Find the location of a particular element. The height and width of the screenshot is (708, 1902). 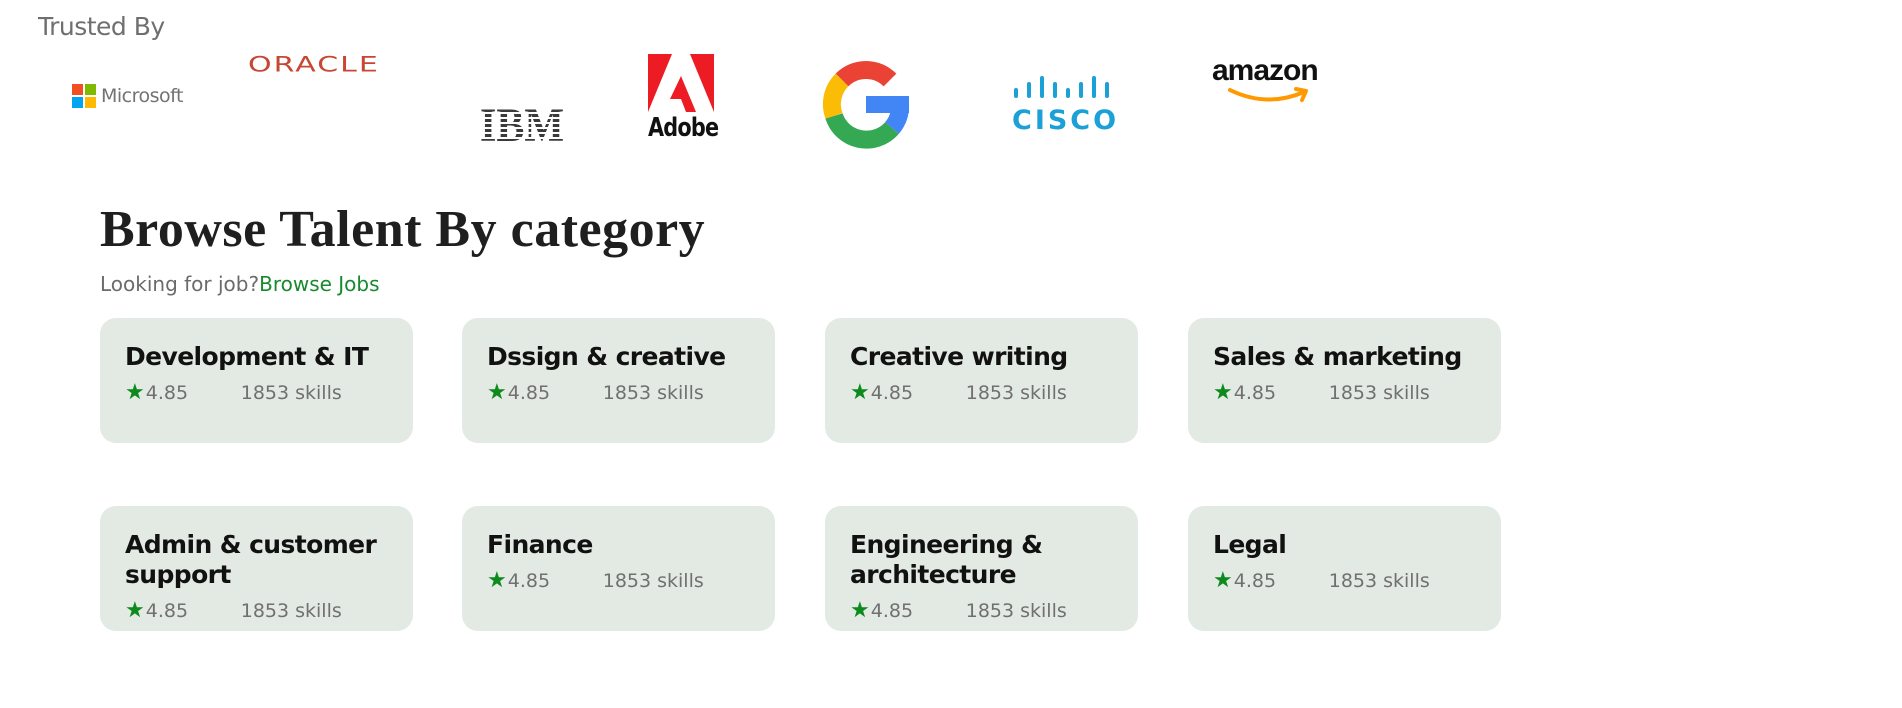

category-title: Engineering & architecture is located at coordinates (946, 559).